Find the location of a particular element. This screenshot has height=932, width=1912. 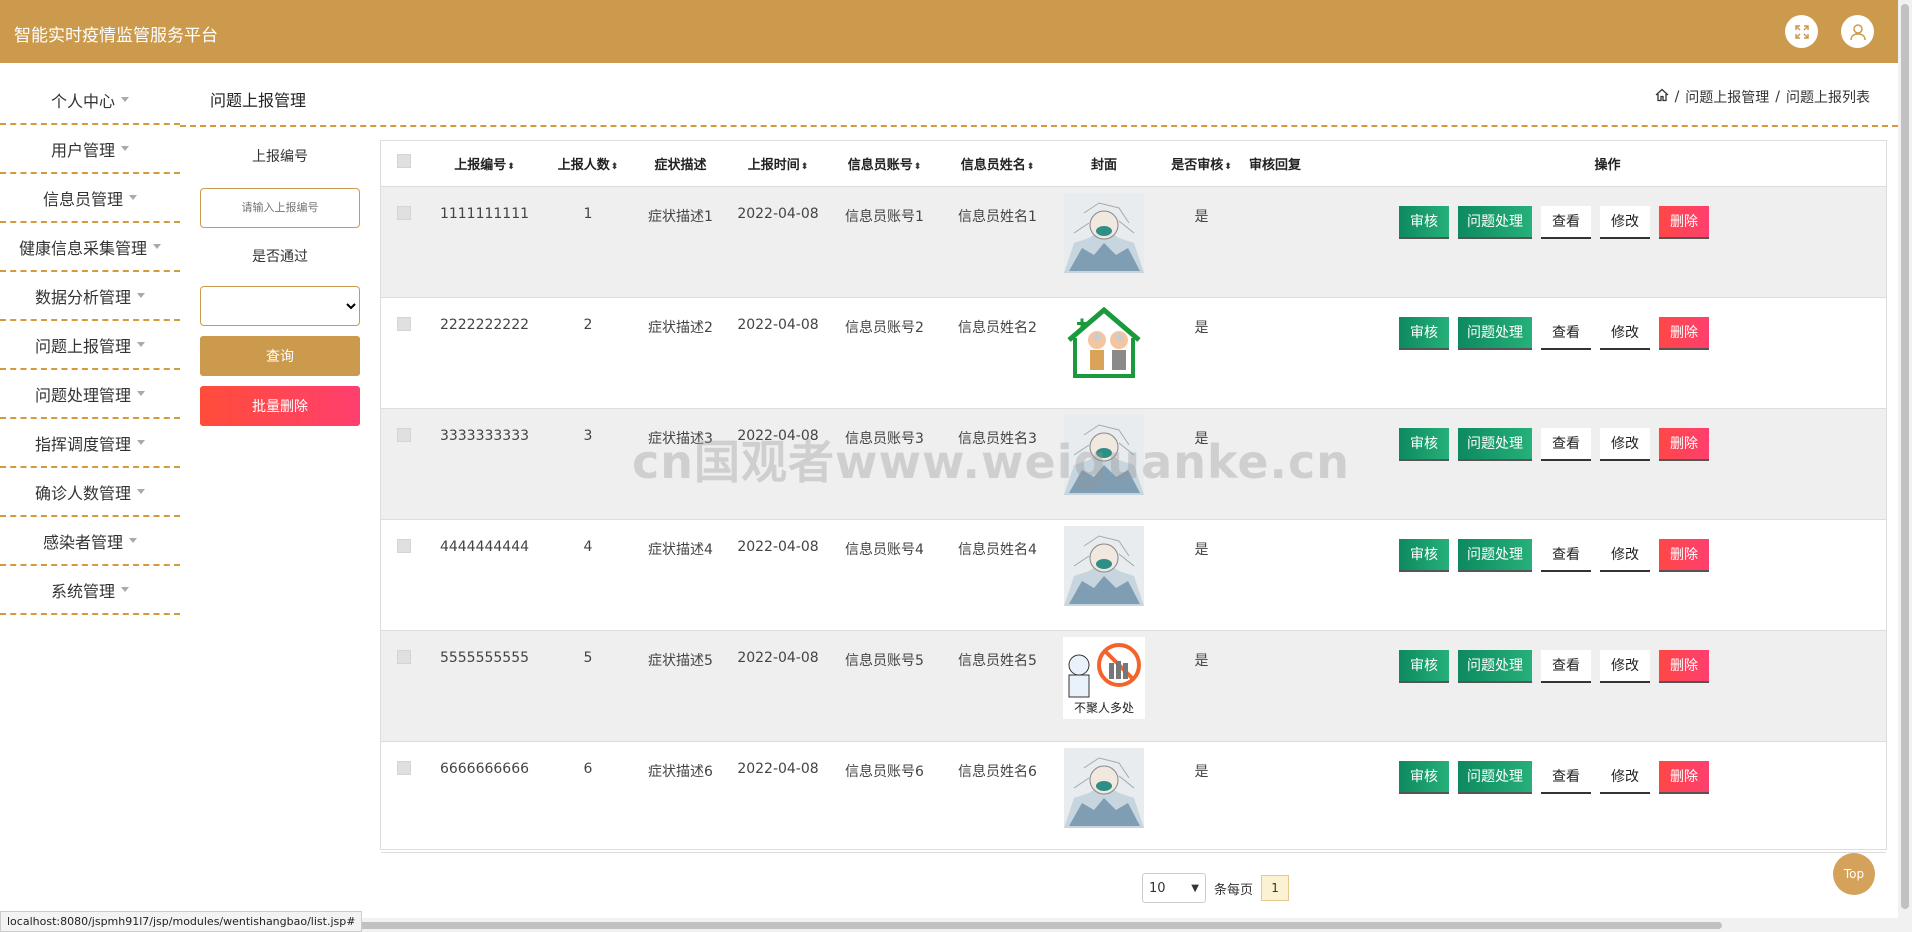

breadcrumb-item: 问题上报管理 is located at coordinates (1727, 97).